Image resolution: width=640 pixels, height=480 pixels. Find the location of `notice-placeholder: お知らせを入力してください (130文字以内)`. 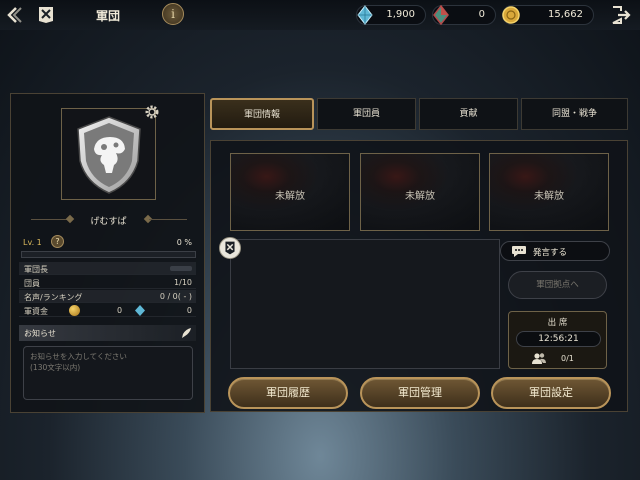

notice-placeholder: お知らせを入力してください (130文字以内) is located at coordinates (78, 362).